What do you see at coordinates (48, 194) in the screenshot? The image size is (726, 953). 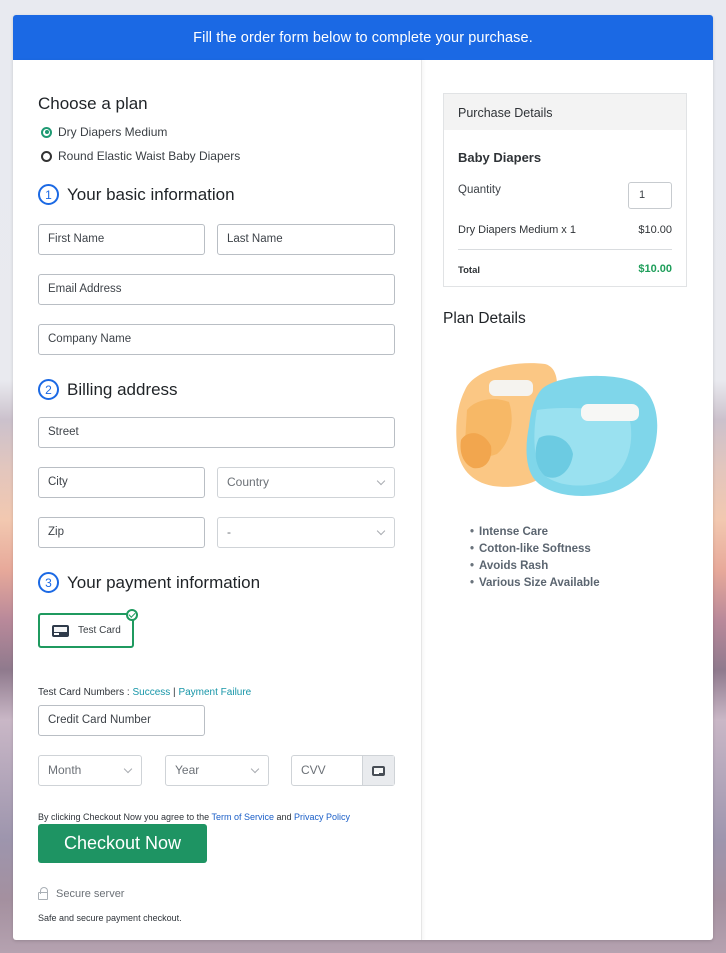 I see `step-1-icon: 1` at bounding box center [48, 194].